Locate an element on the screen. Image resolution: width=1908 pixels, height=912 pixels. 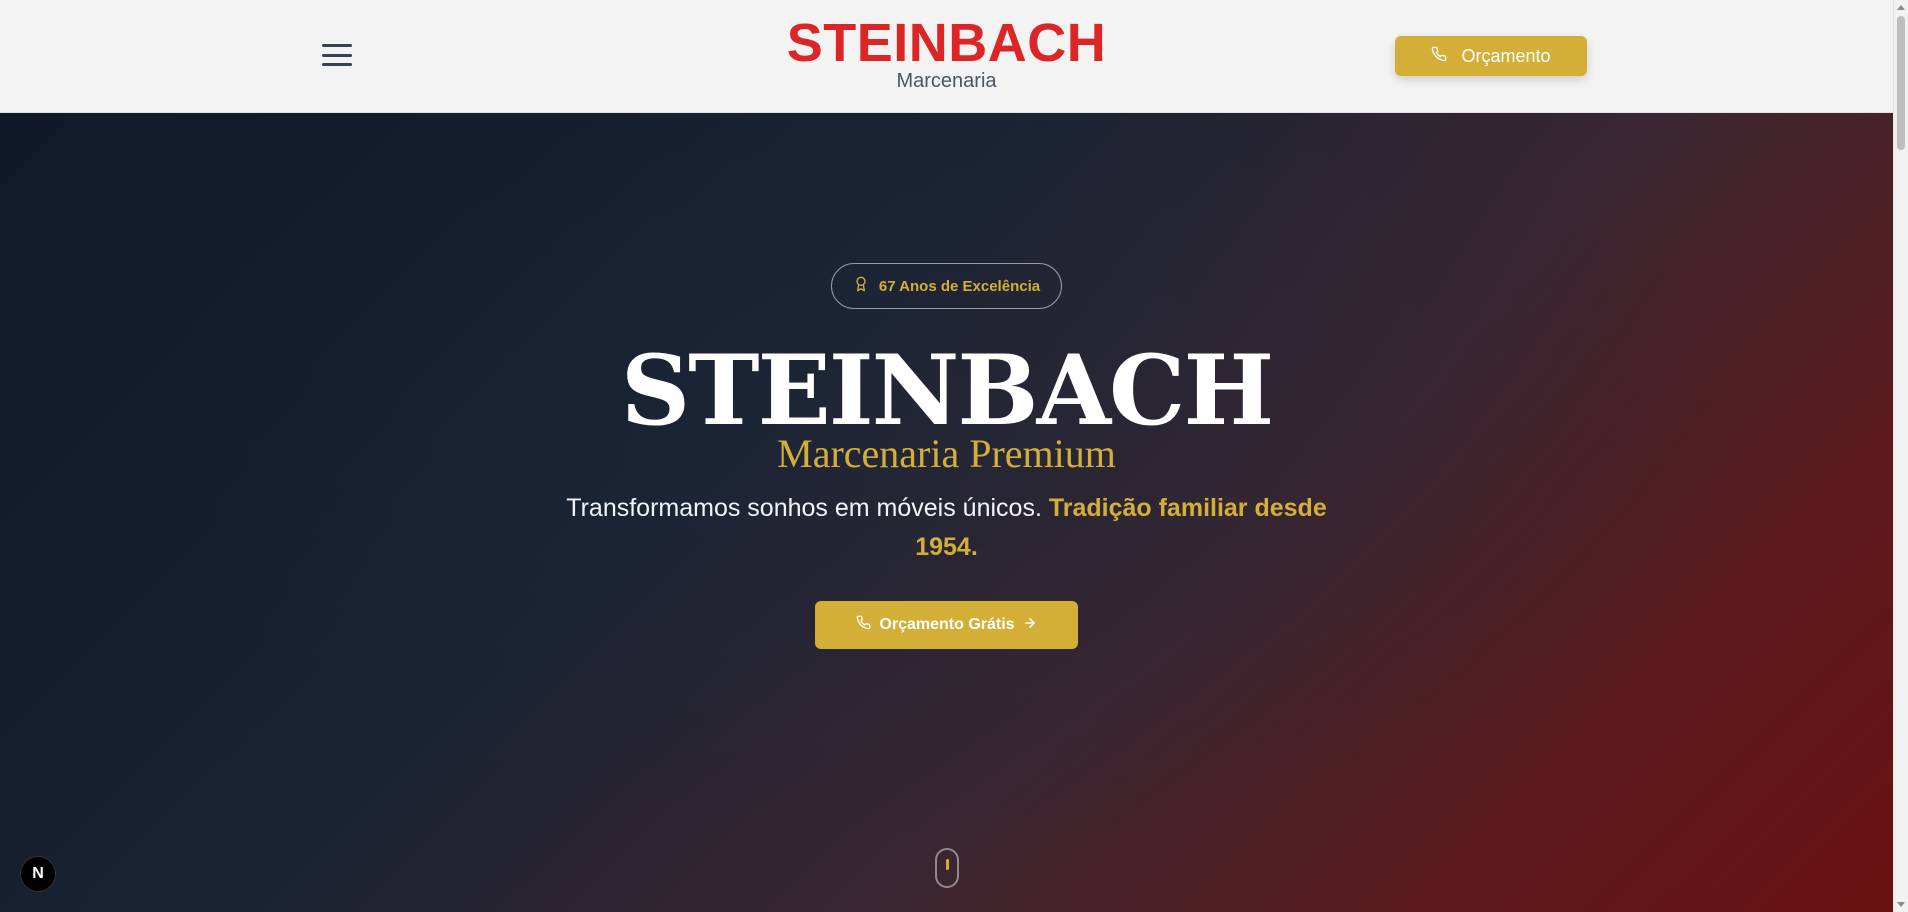
hero-description-main: Transformamos sonhos em móveis únicos. is located at coordinates (804, 508).